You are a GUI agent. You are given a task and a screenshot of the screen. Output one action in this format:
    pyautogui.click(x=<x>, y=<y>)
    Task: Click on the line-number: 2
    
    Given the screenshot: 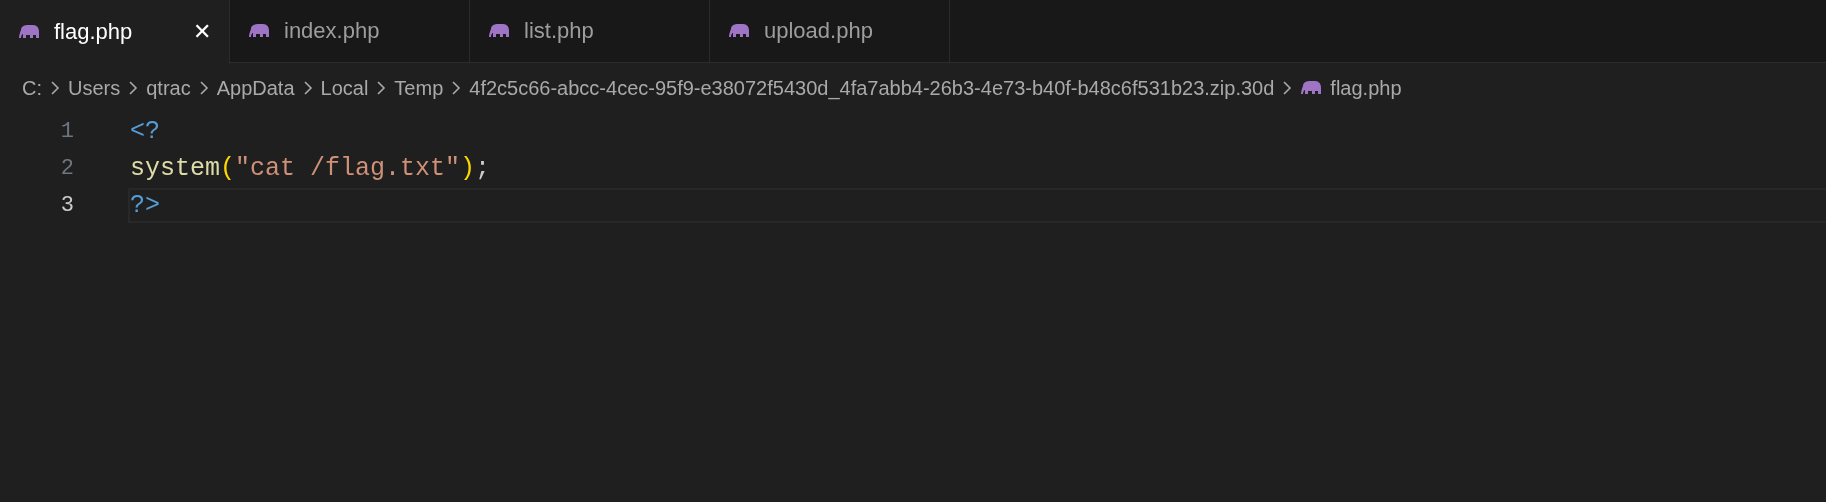 What is the action you would take?
    pyautogui.click(x=66, y=168)
    